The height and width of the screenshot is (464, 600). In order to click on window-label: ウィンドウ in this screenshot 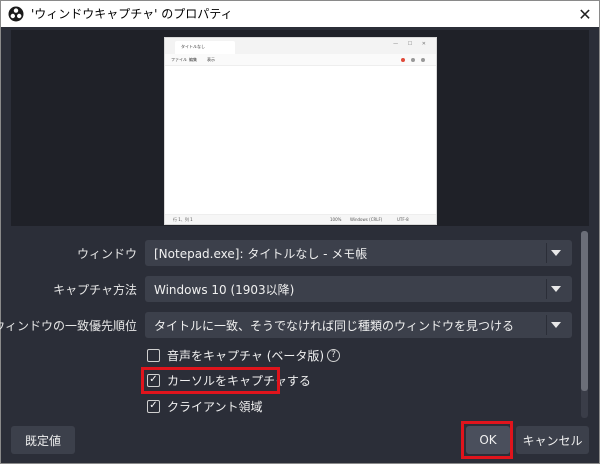, I will do `click(106, 254)`.